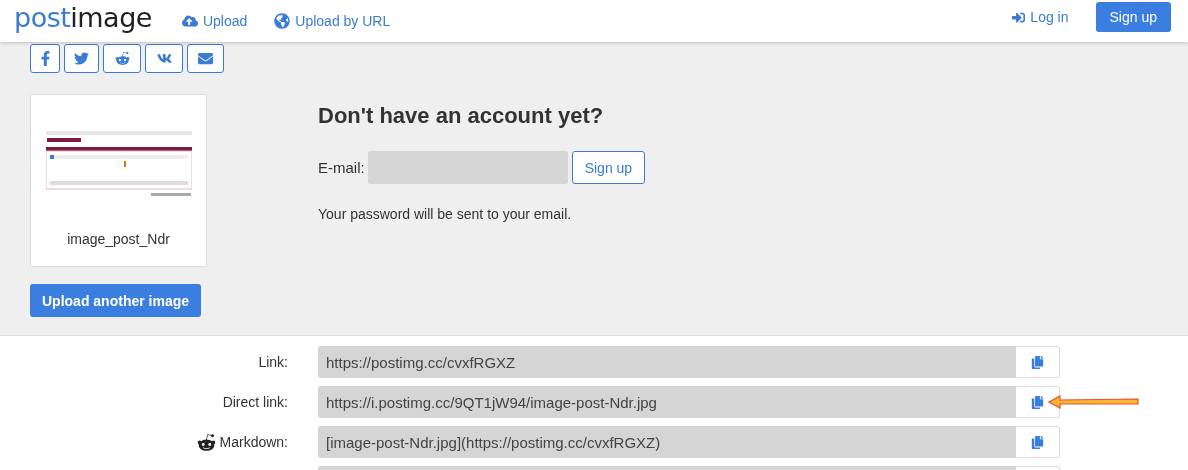 The width and height of the screenshot is (1188, 470). Describe the element at coordinates (667, 362) in the screenshot. I see `link-field: https://postimg.cc/cvxfRGXZ` at that location.